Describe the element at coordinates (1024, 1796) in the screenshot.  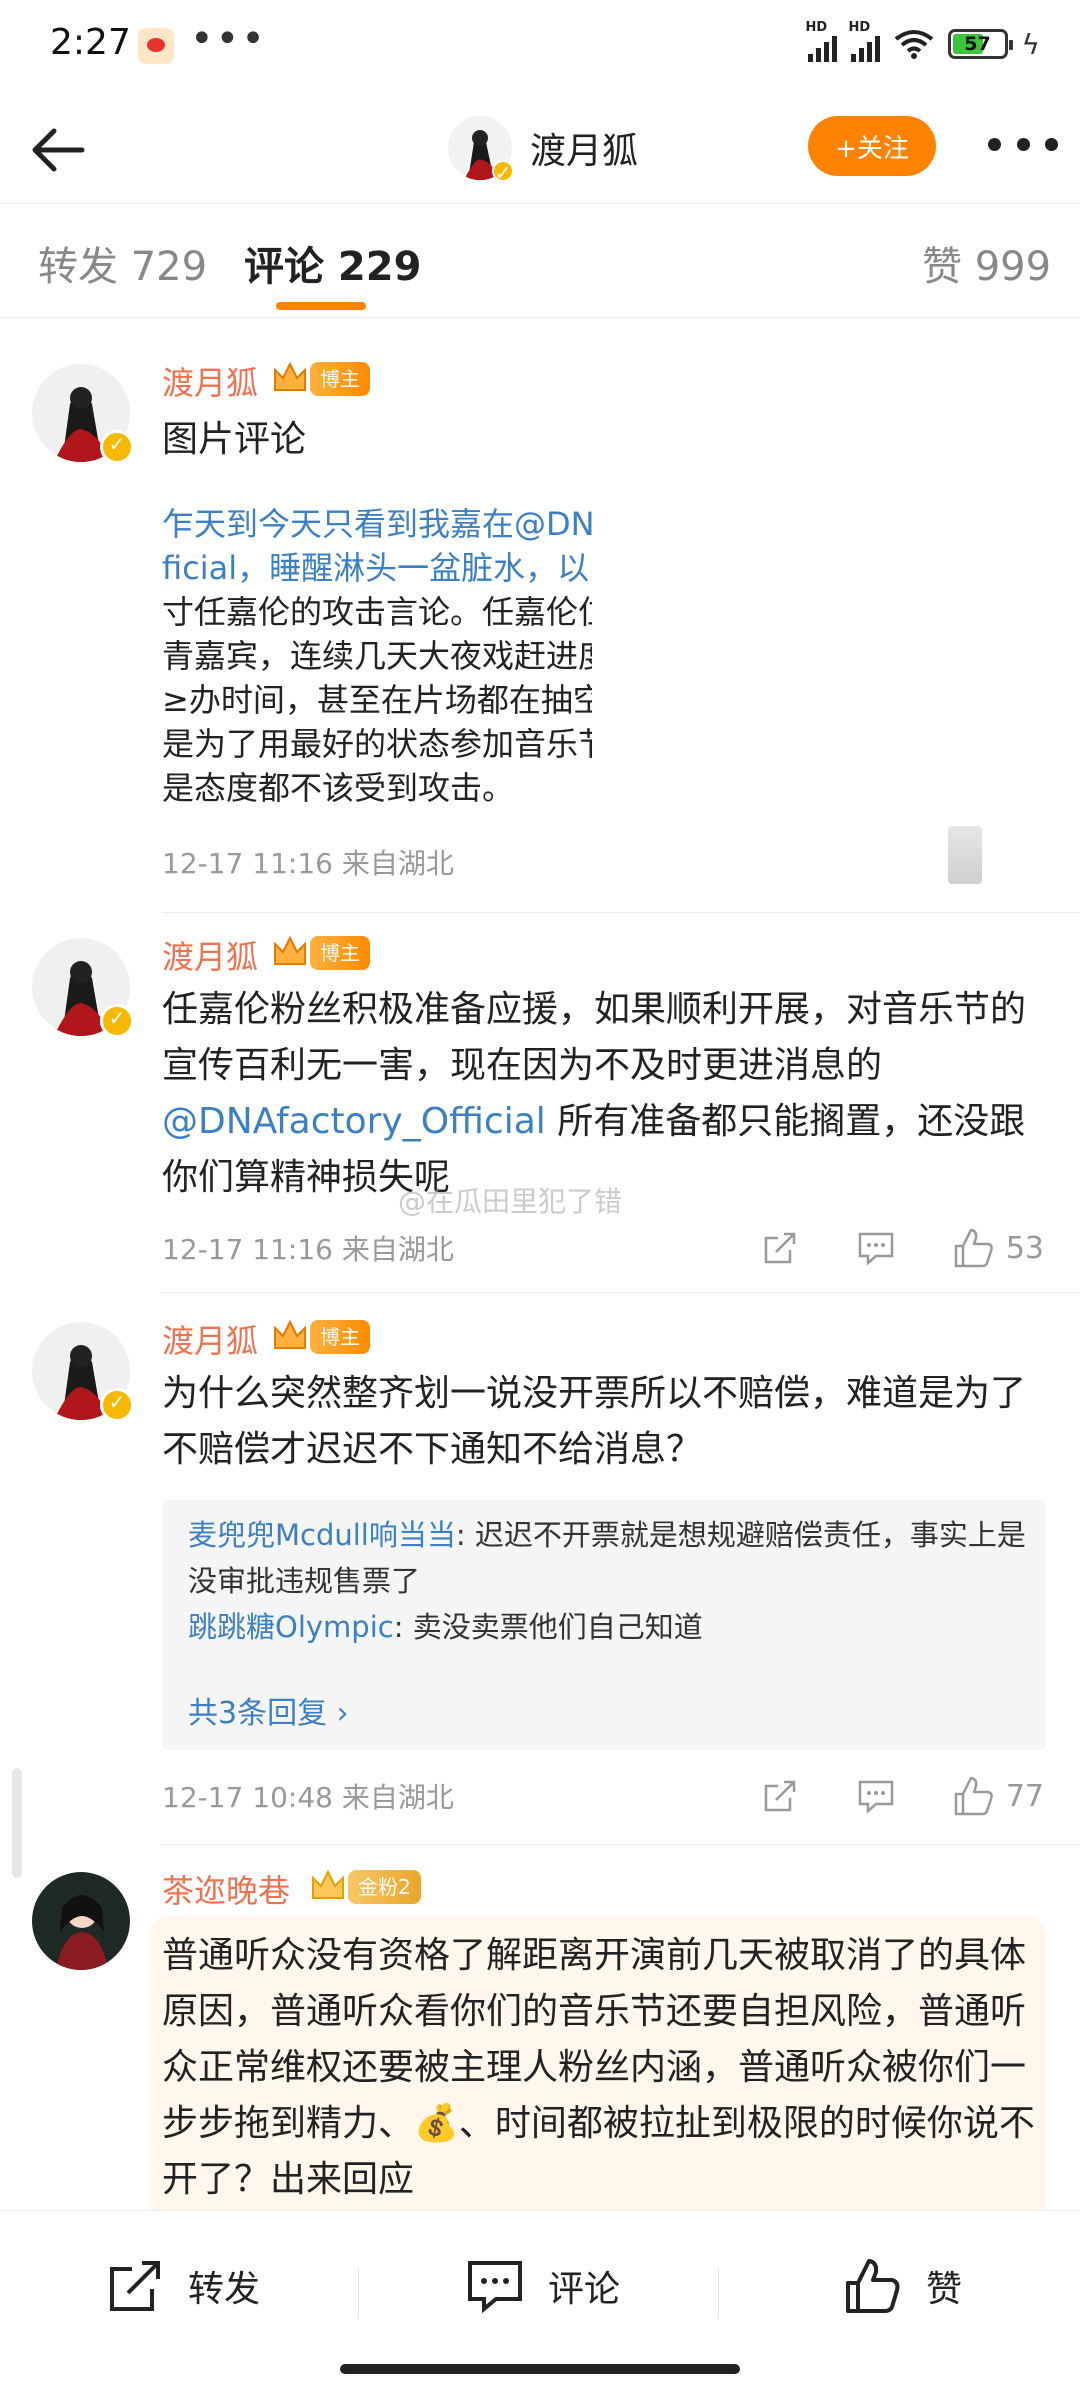
I see `like-count: 77` at that location.